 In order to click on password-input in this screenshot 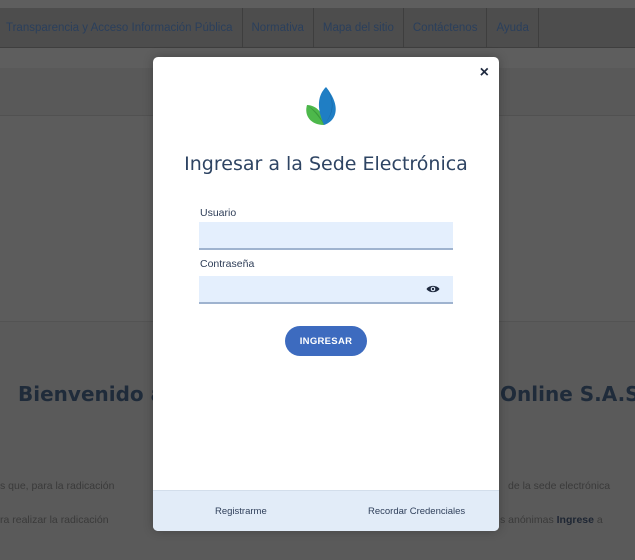, I will do `click(326, 290)`.